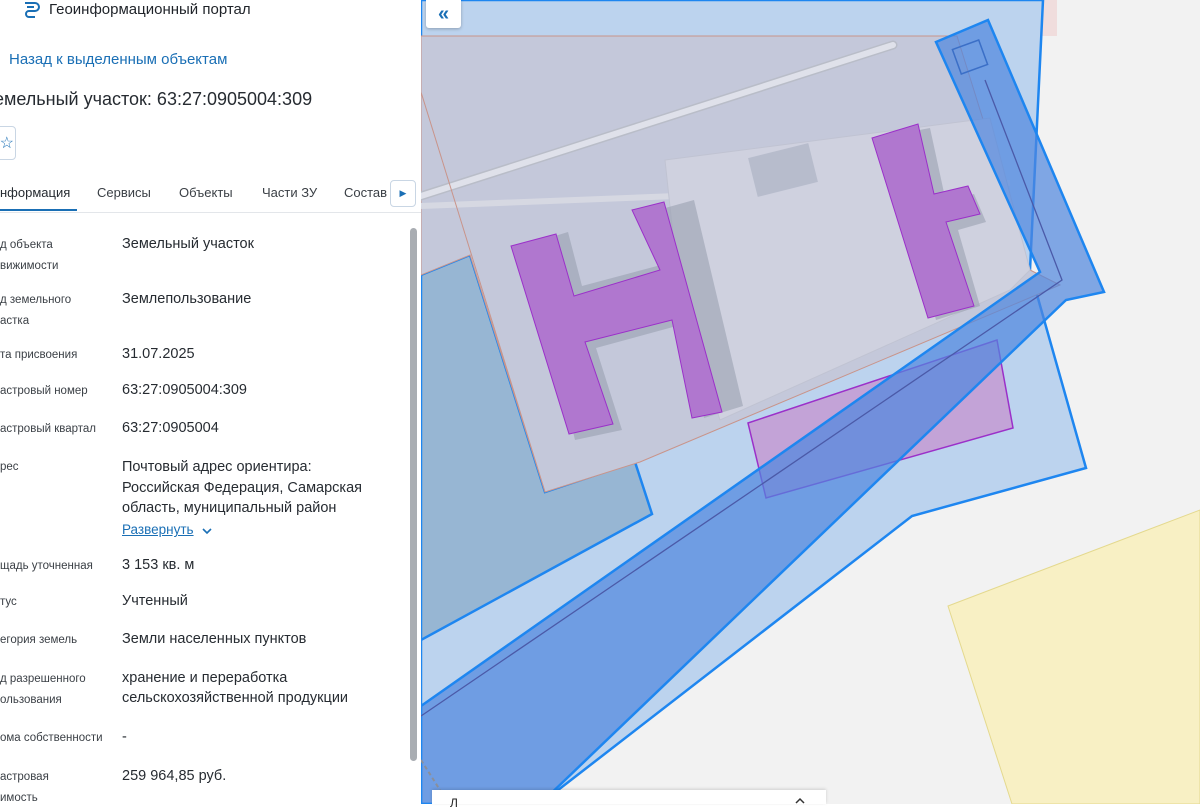 This screenshot has width=1200, height=810. What do you see at coordinates (15, 321) in the screenshot?
I see `property-label-parcel-type-2: астка` at bounding box center [15, 321].